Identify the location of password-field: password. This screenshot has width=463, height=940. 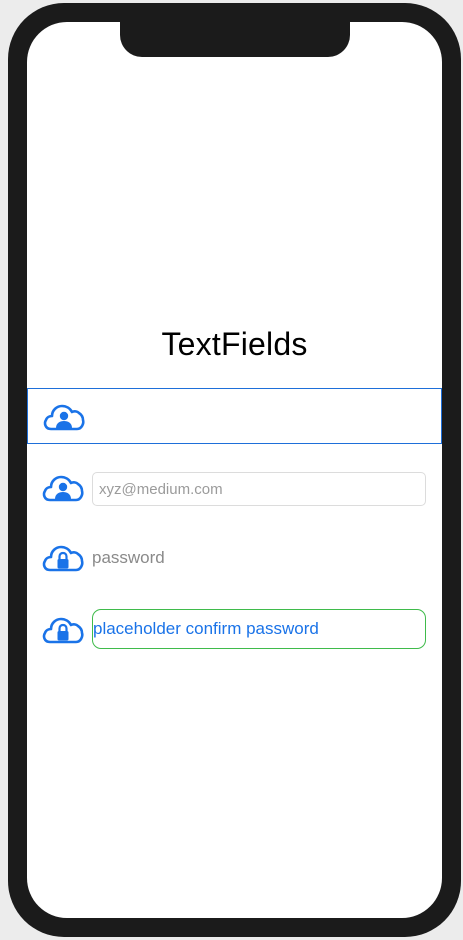
(259, 558).